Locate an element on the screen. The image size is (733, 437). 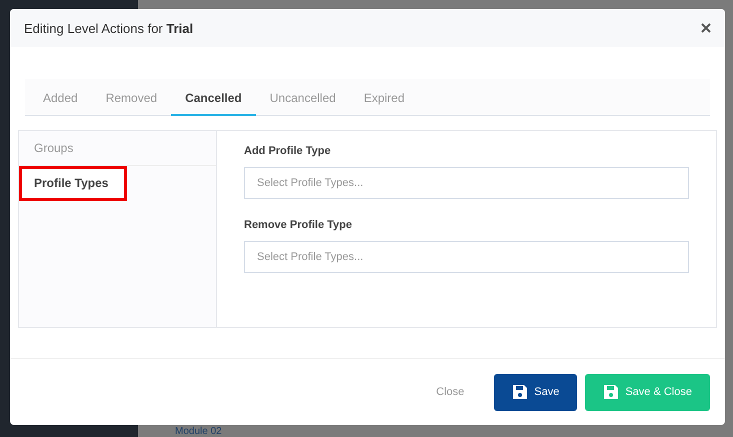
close-icon is located at coordinates (706, 28).